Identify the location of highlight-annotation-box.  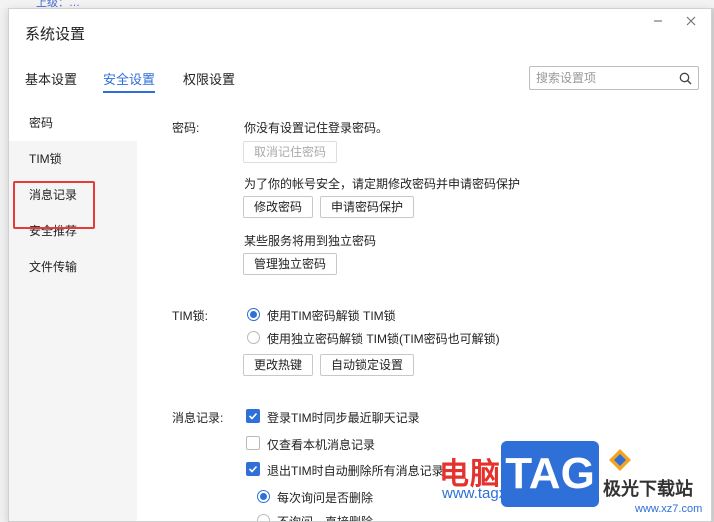
(54, 205).